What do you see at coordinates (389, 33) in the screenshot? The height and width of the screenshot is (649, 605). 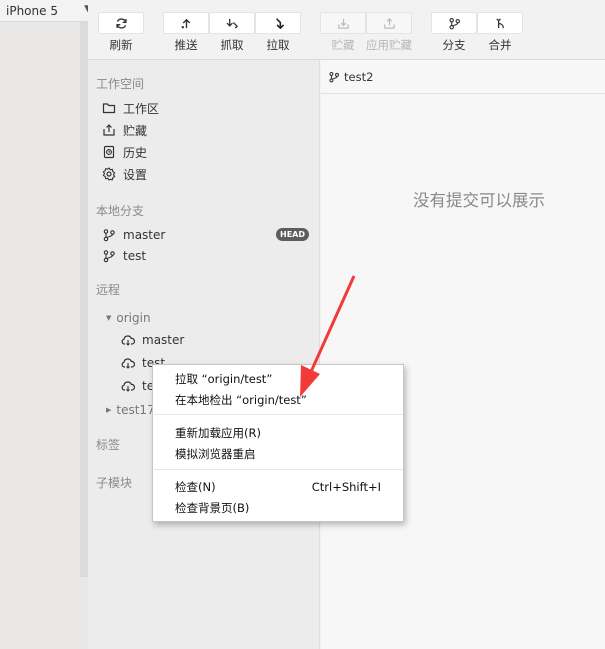 I see `apply-stash-button: 应用贮藏` at bounding box center [389, 33].